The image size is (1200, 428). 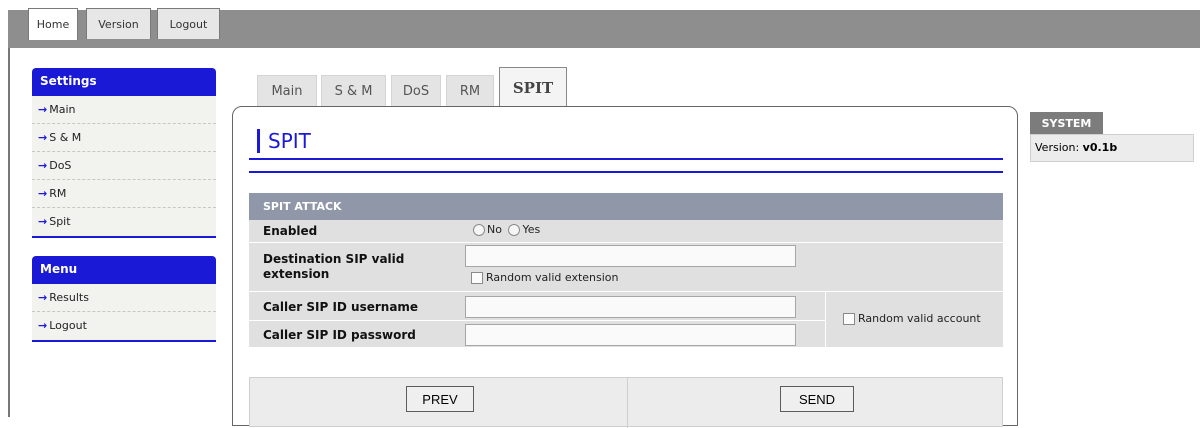 I want to click on system-info: Version: v0.1b, so click(x=1112, y=148).